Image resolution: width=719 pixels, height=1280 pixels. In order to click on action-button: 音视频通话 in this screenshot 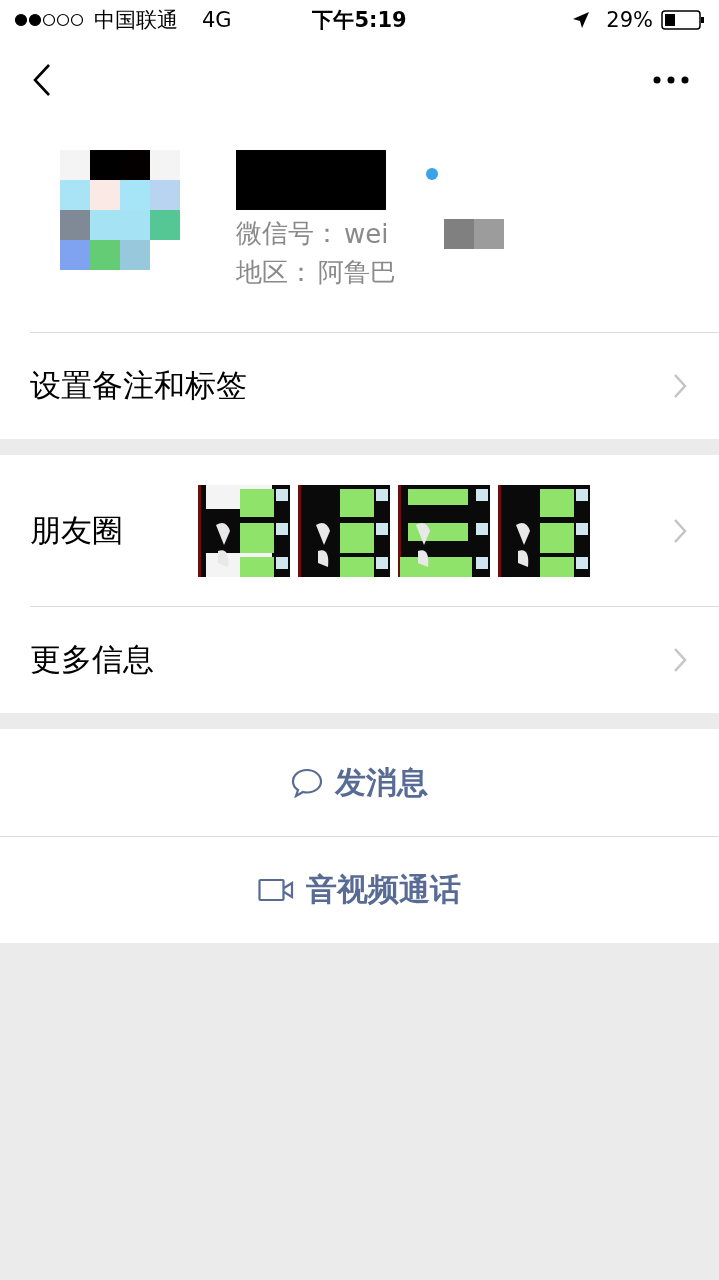, I will do `click(359, 889)`.